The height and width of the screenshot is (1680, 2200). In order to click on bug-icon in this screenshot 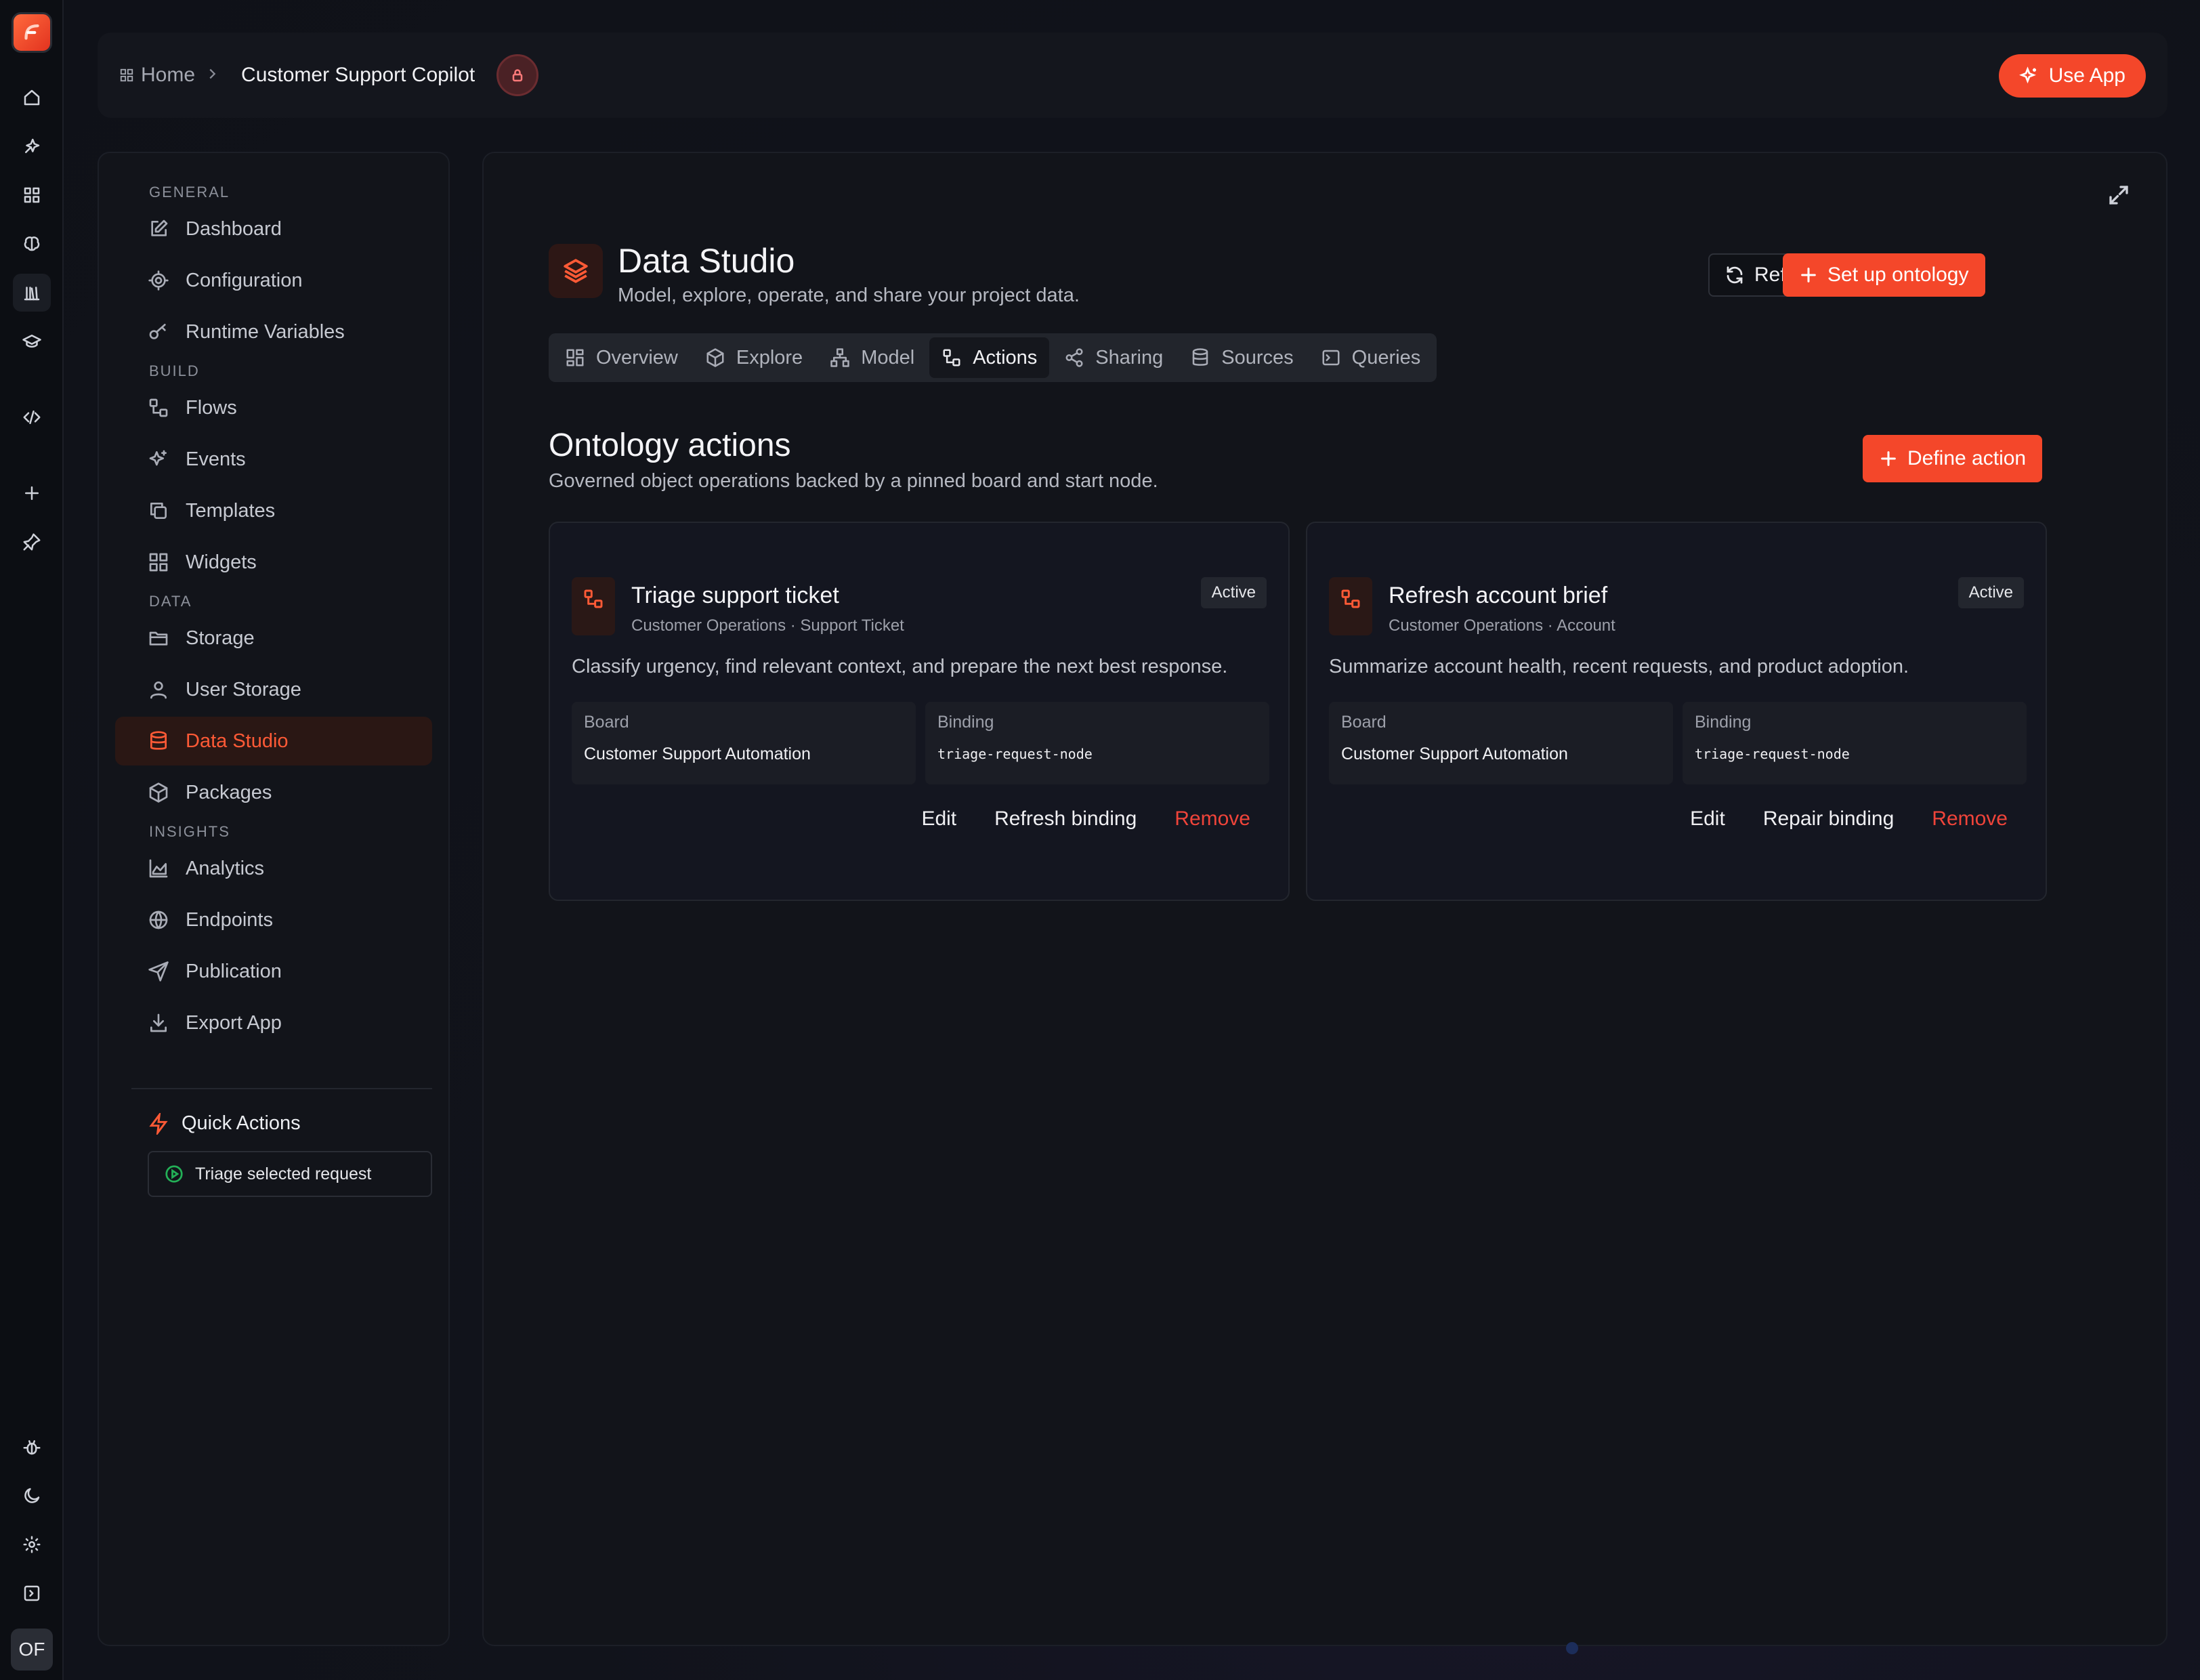, I will do `click(32, 1447)`.